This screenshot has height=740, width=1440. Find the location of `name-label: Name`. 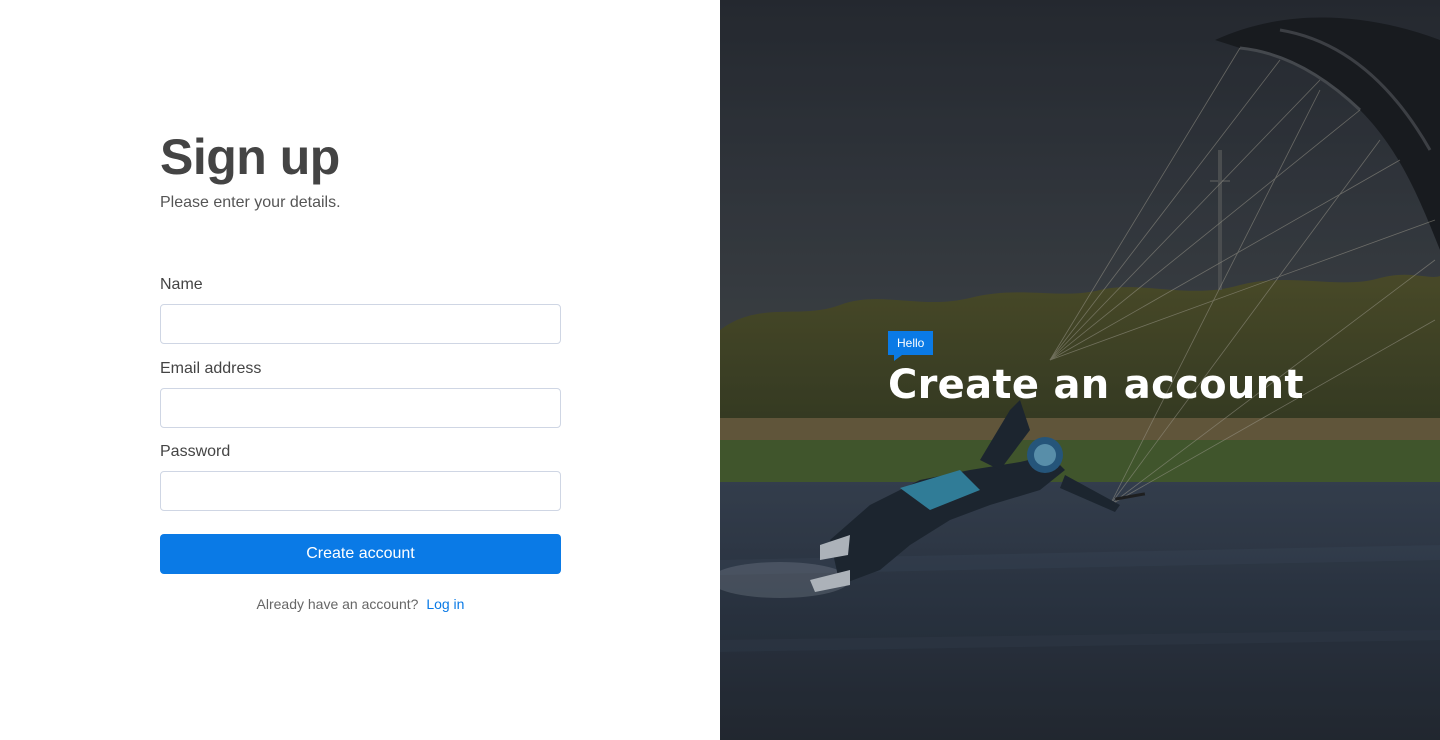

name-label: Name is located at coordinates (181, 284).